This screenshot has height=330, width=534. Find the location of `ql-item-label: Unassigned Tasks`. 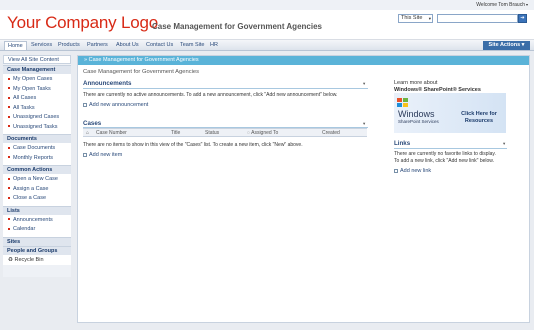

ql-item-label: Unassigned Tasks is located at coordinates (35, 126).